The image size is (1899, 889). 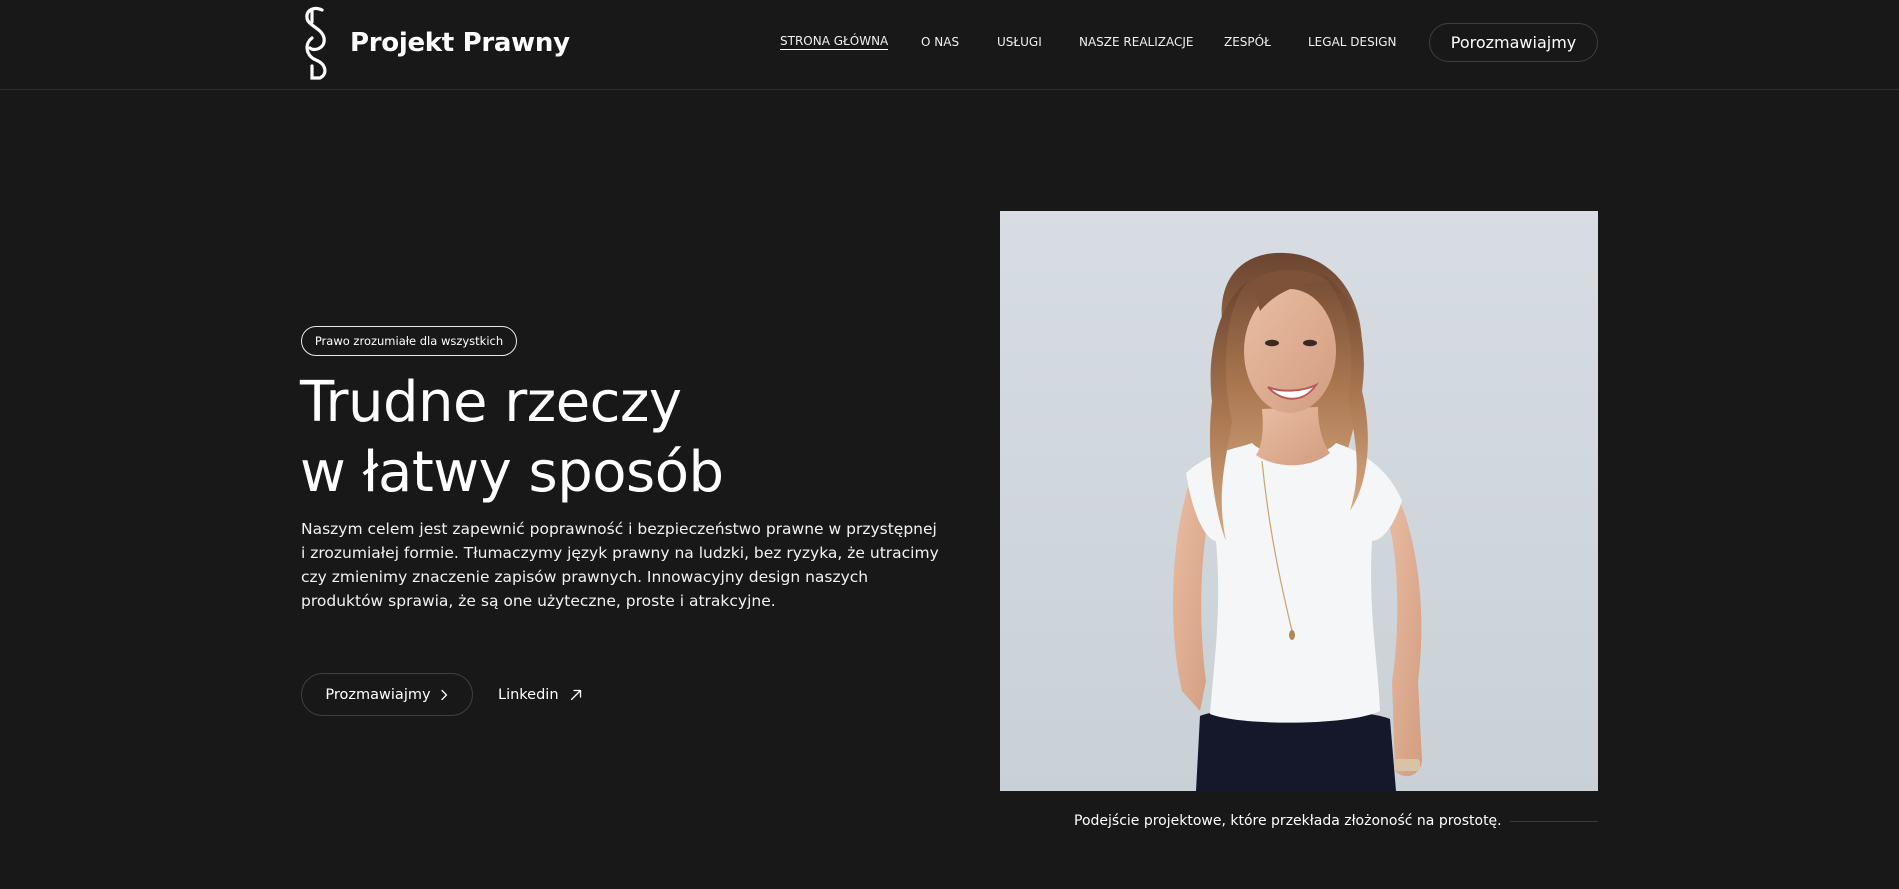 I want to click on brand-name: Projekt Prawny, so click(x=460, y=43).